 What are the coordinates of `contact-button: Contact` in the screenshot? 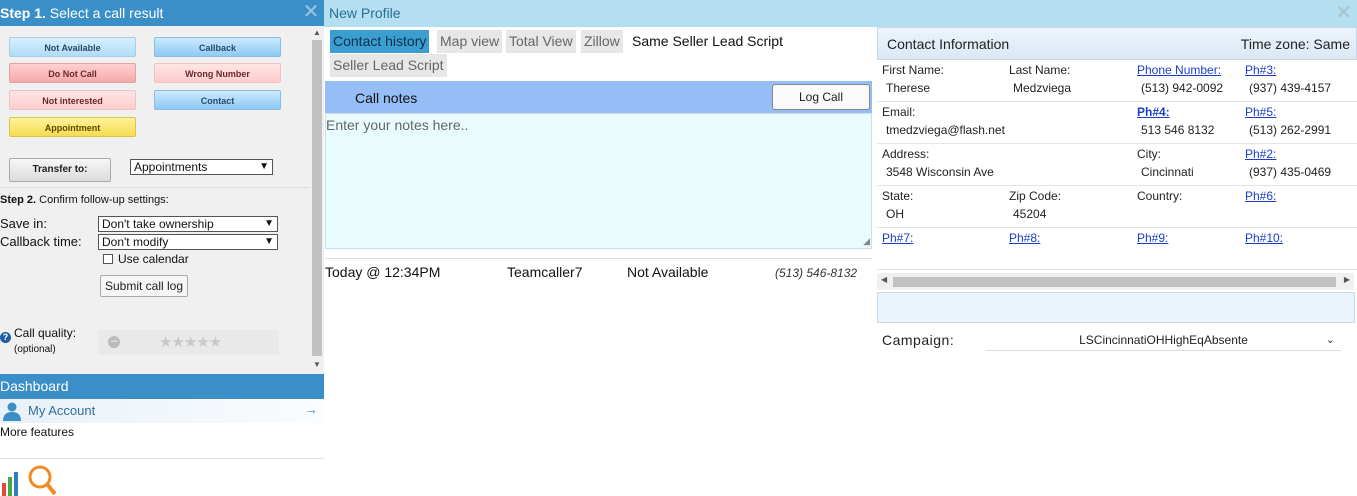 It's located at (217, 100).